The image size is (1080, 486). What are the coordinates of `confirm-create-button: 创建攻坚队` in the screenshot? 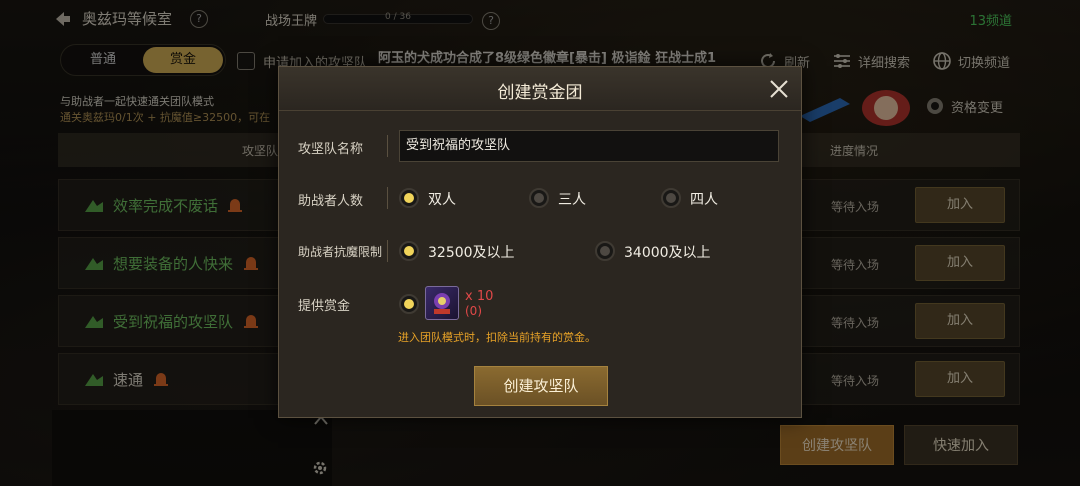 It's located at (541, 386).